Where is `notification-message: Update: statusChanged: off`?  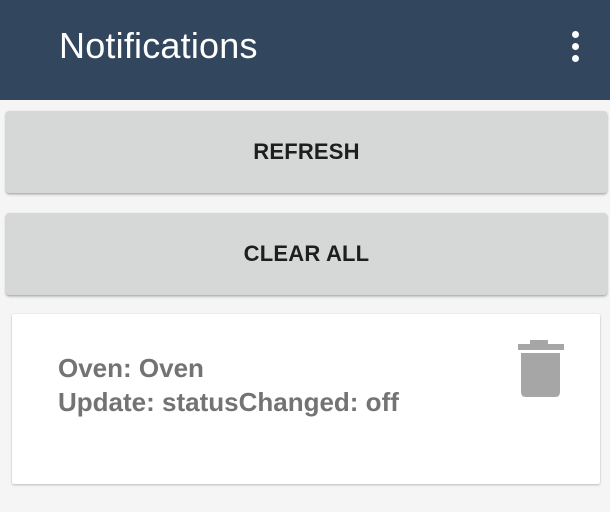 notification-message: Update: statusChanged: off is located at coordinates (228, 402).